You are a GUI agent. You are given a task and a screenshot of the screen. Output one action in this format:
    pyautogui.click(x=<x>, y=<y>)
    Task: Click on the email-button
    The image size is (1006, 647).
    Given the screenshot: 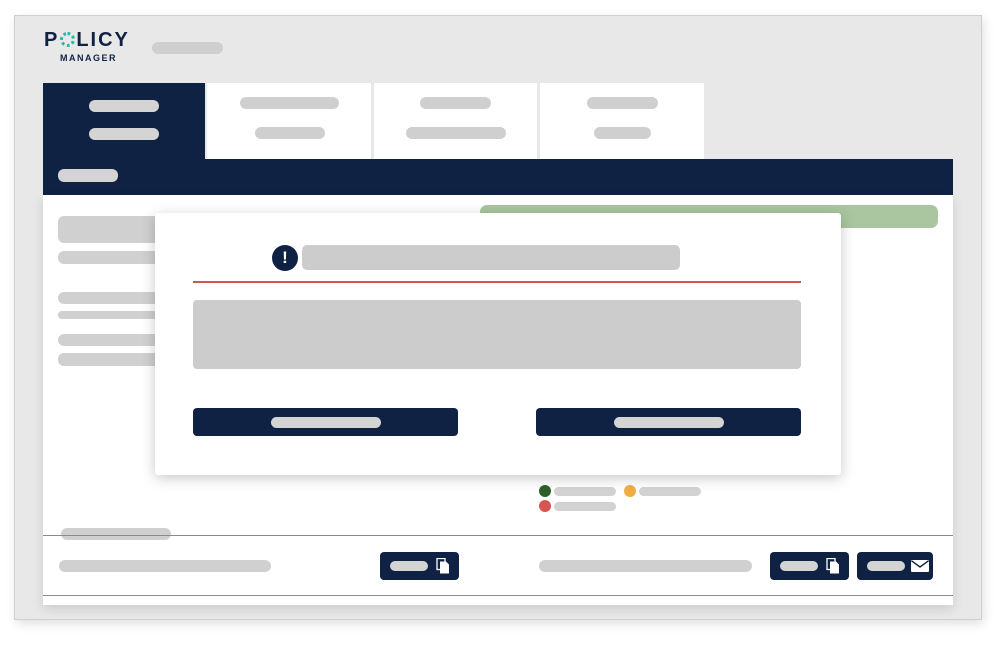 What is the action you would take?
    pyautogui.click(x=895, y=566)
    